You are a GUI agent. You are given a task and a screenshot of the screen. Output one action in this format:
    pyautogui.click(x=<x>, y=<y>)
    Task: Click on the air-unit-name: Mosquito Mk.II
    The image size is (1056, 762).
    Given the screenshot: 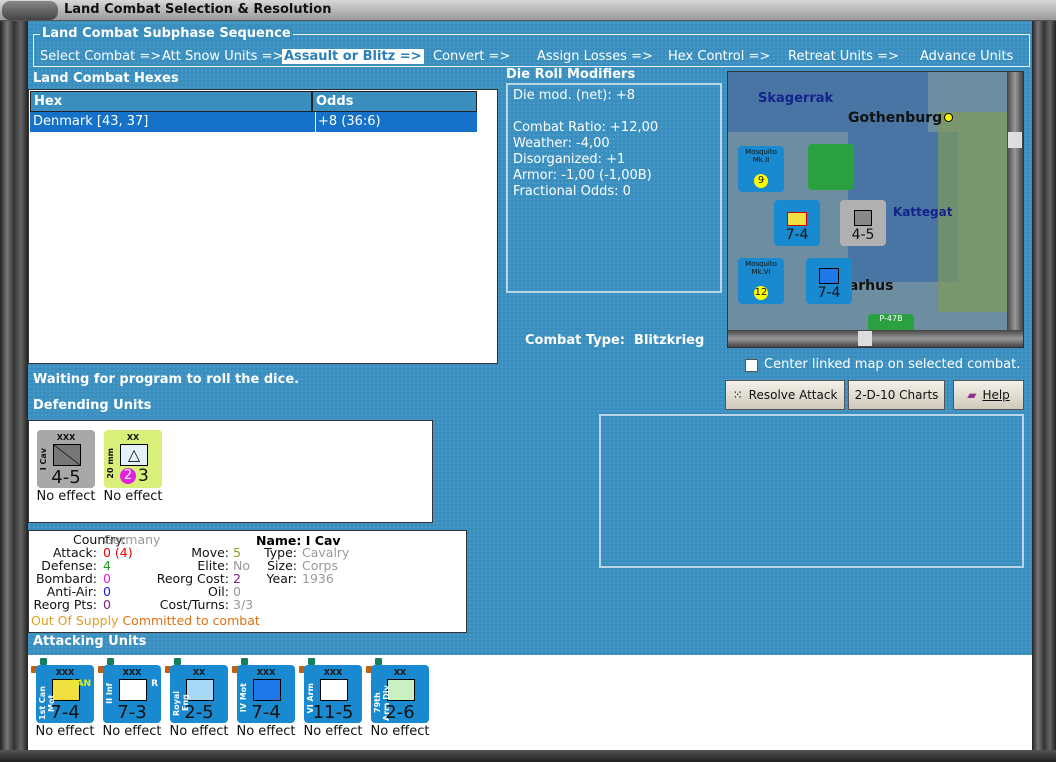 What is the action you would take?
    pyautogui.click(x=761, y=156)
    